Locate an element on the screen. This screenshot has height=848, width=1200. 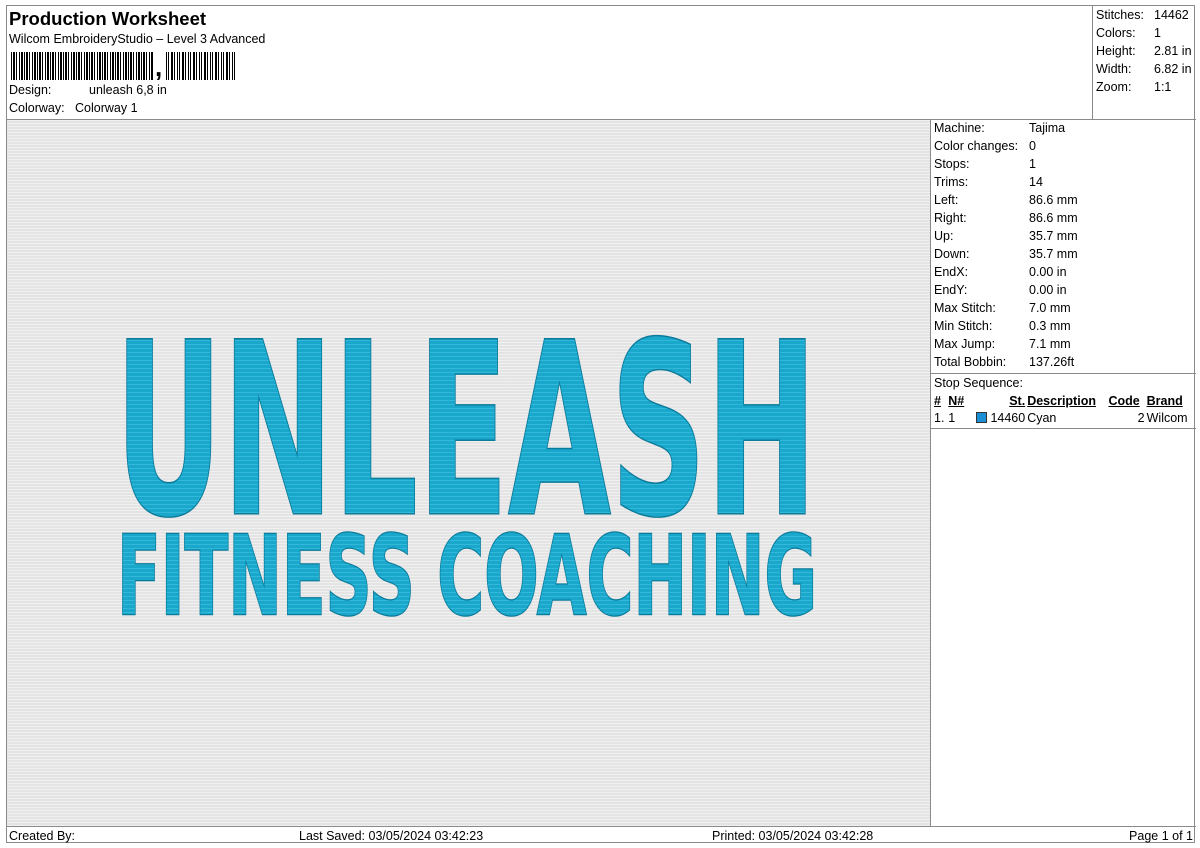
col-description: Description is located at coordinates (1061, 400).